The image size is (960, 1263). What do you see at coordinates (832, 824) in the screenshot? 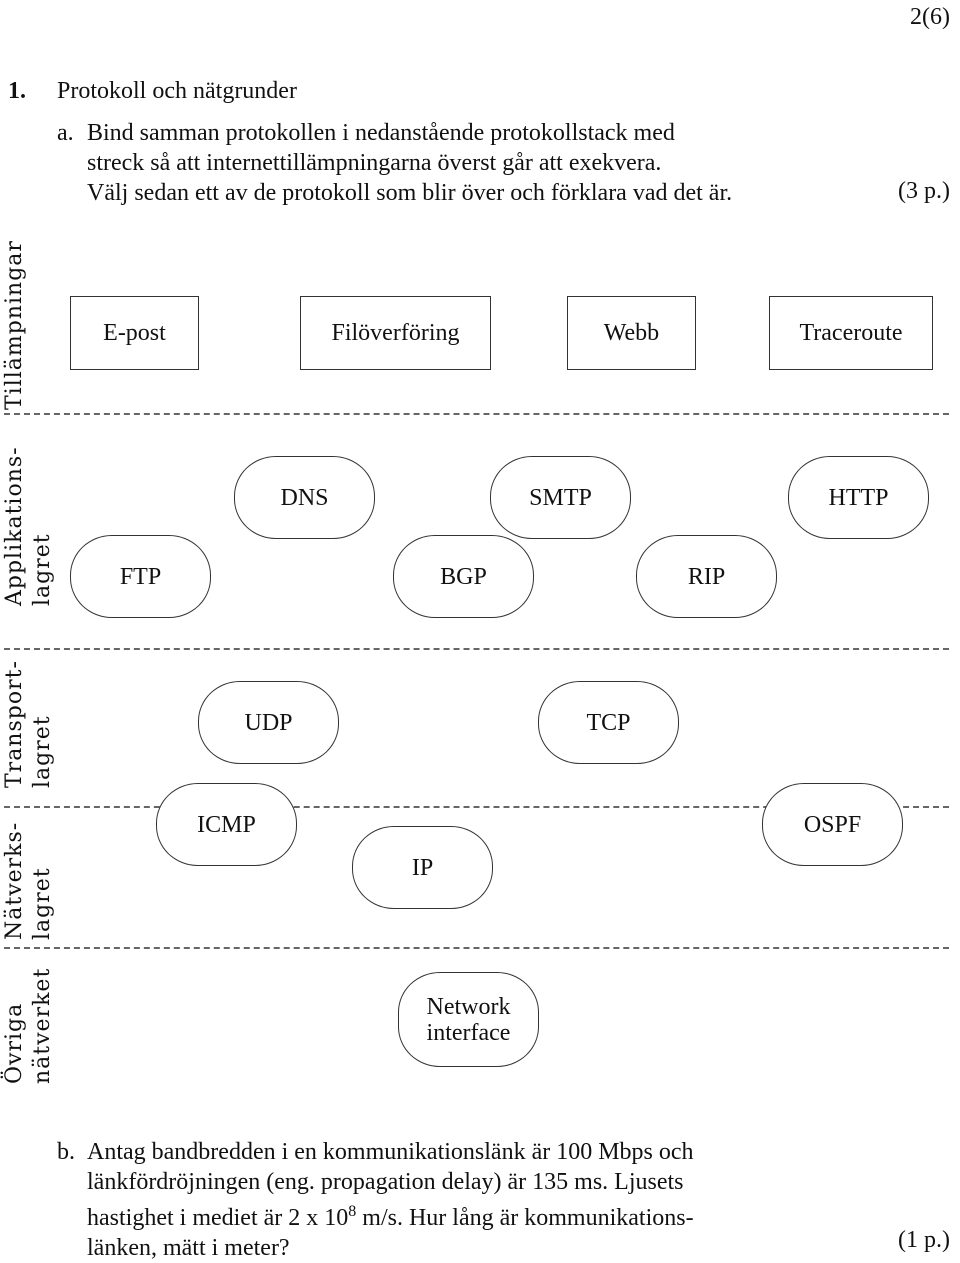
I see `protocol-ospf: OSPF` at bounding box center [832, 824].